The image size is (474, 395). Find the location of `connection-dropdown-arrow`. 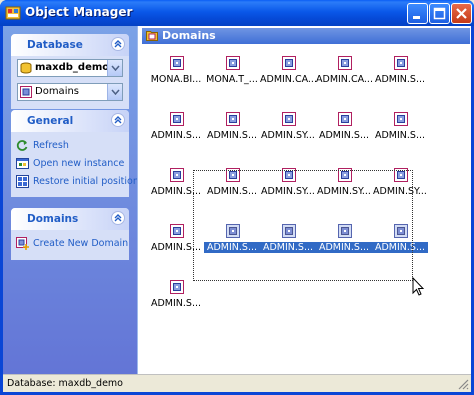

connection-dropdown-arrow is located at coordinates (114, 68).